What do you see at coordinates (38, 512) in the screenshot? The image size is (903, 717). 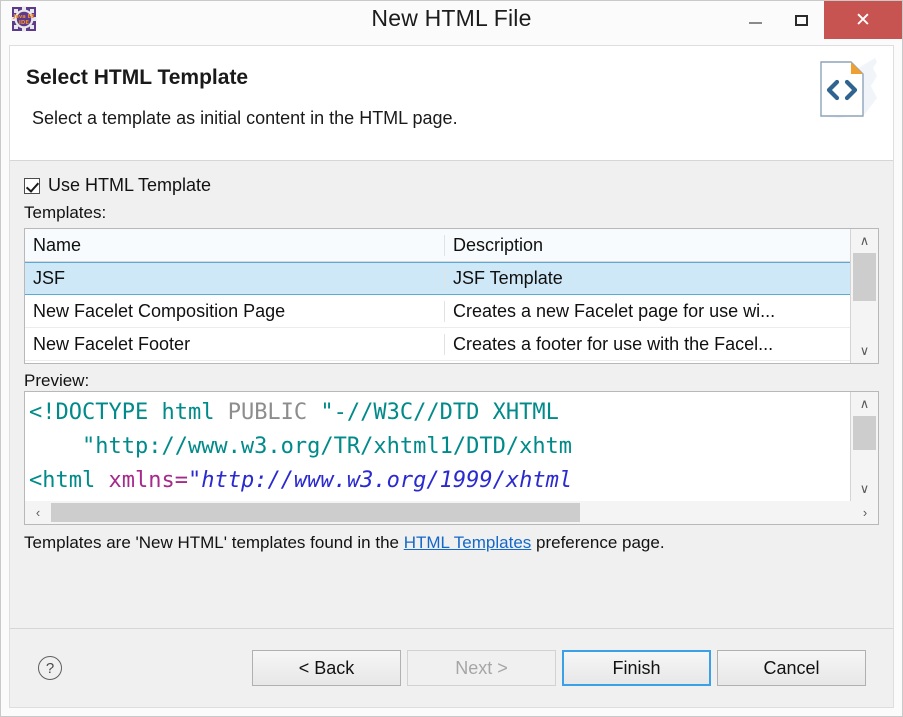 I see `scroll-left-icon: ‹` at bounding box center [38, 512].